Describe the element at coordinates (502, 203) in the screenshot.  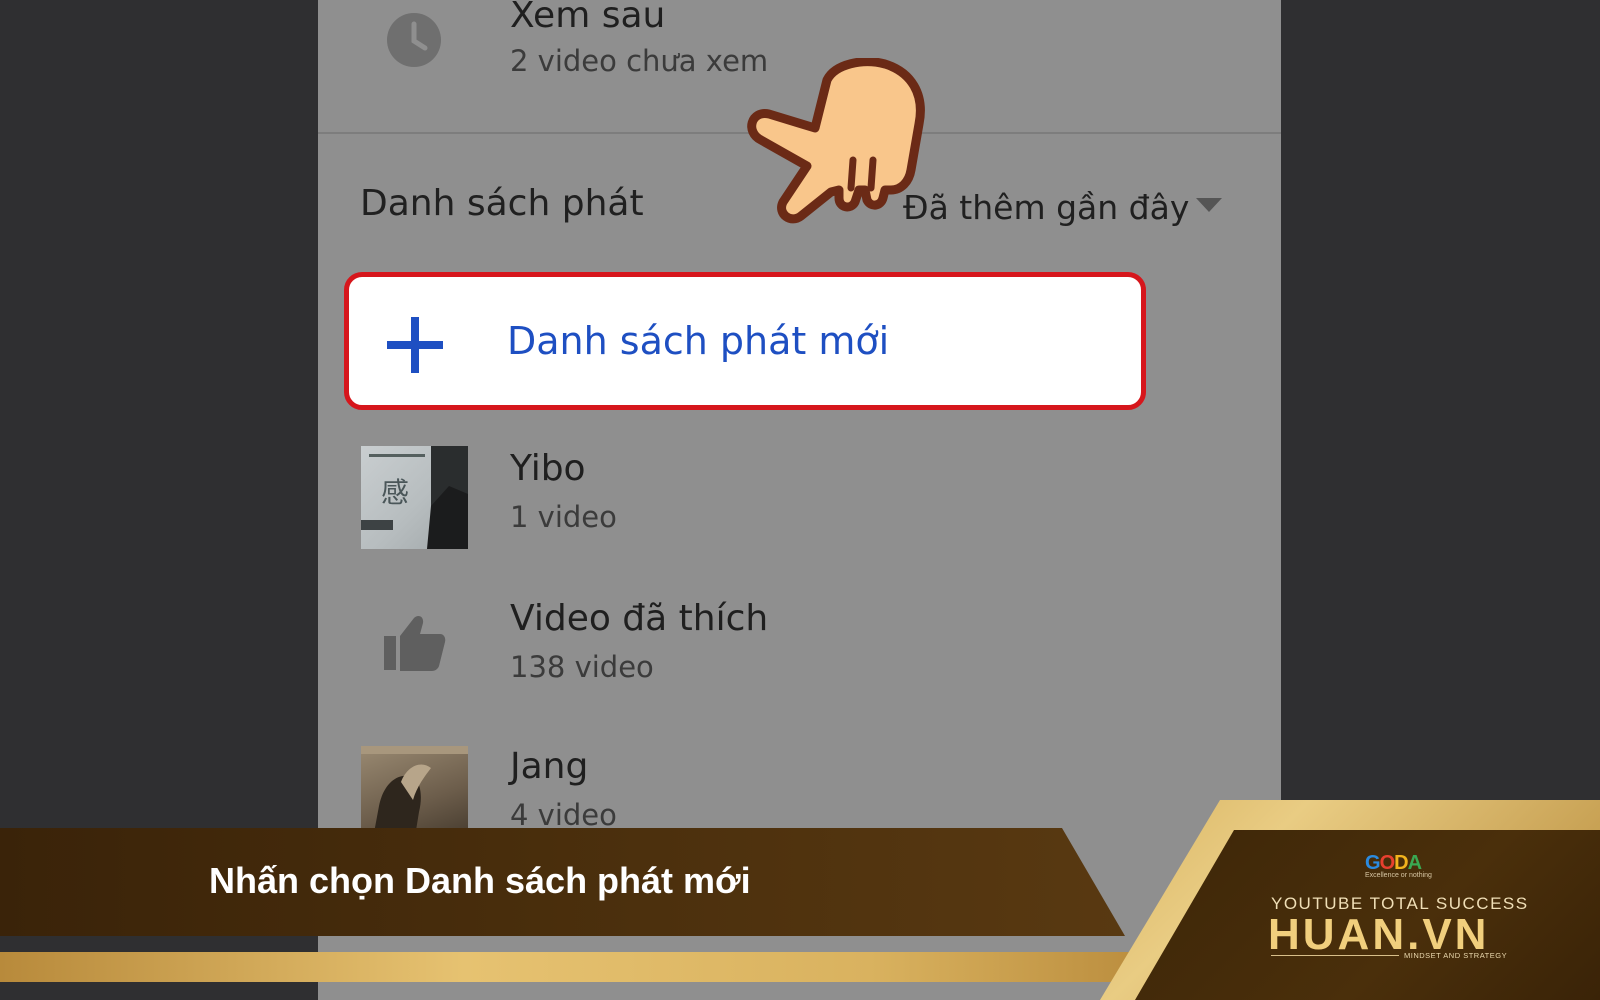
I see `playlists-section-title: Danh sách phát` at that location.